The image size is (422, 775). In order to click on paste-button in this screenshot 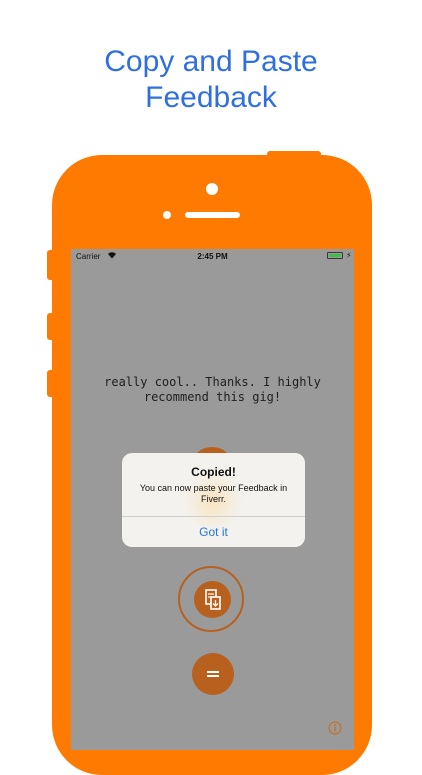, I will do `click(212, 599)`.